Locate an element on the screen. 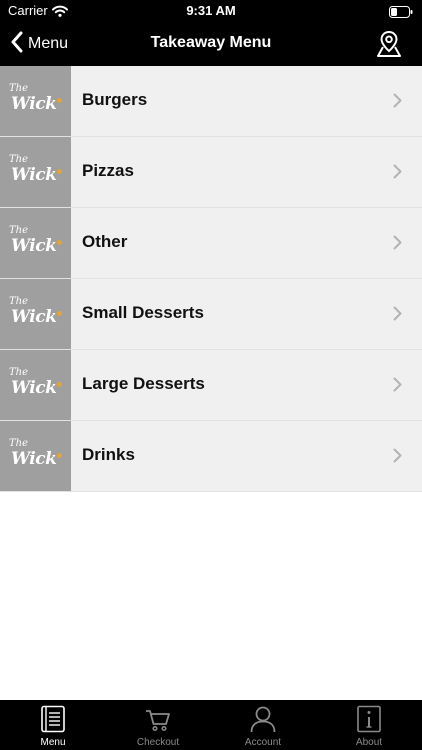  tab-account-label: Account is located at coordinates (263, 742).